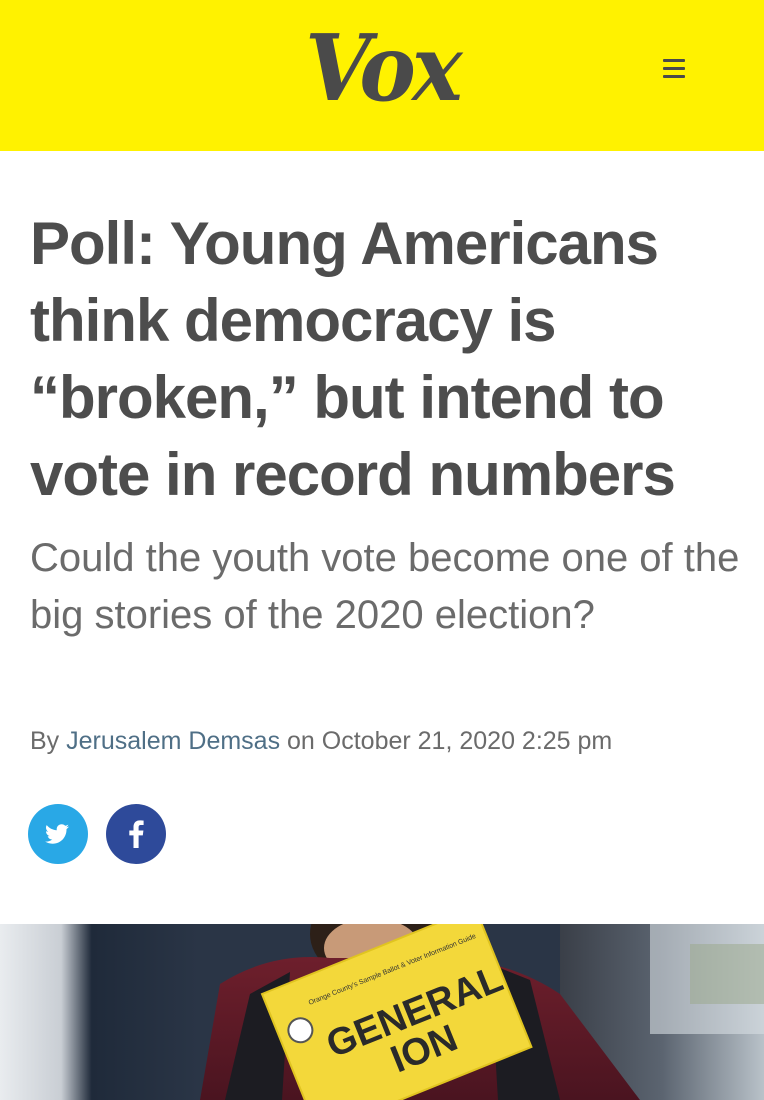 The height and width of the screenshot is (1100, 764). Describe the element at coordinates (173, 741) in the screenshot. I see `author-link: Jerusalem Demsas` at that location.